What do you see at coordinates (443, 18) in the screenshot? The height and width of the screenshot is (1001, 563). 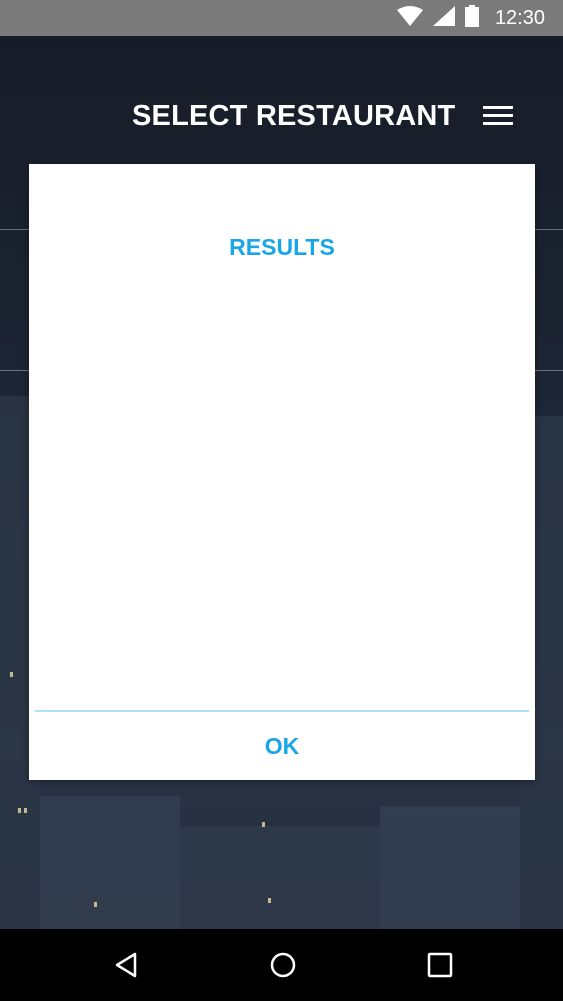 I see `signal-icon` at bounding box center [443, 18].